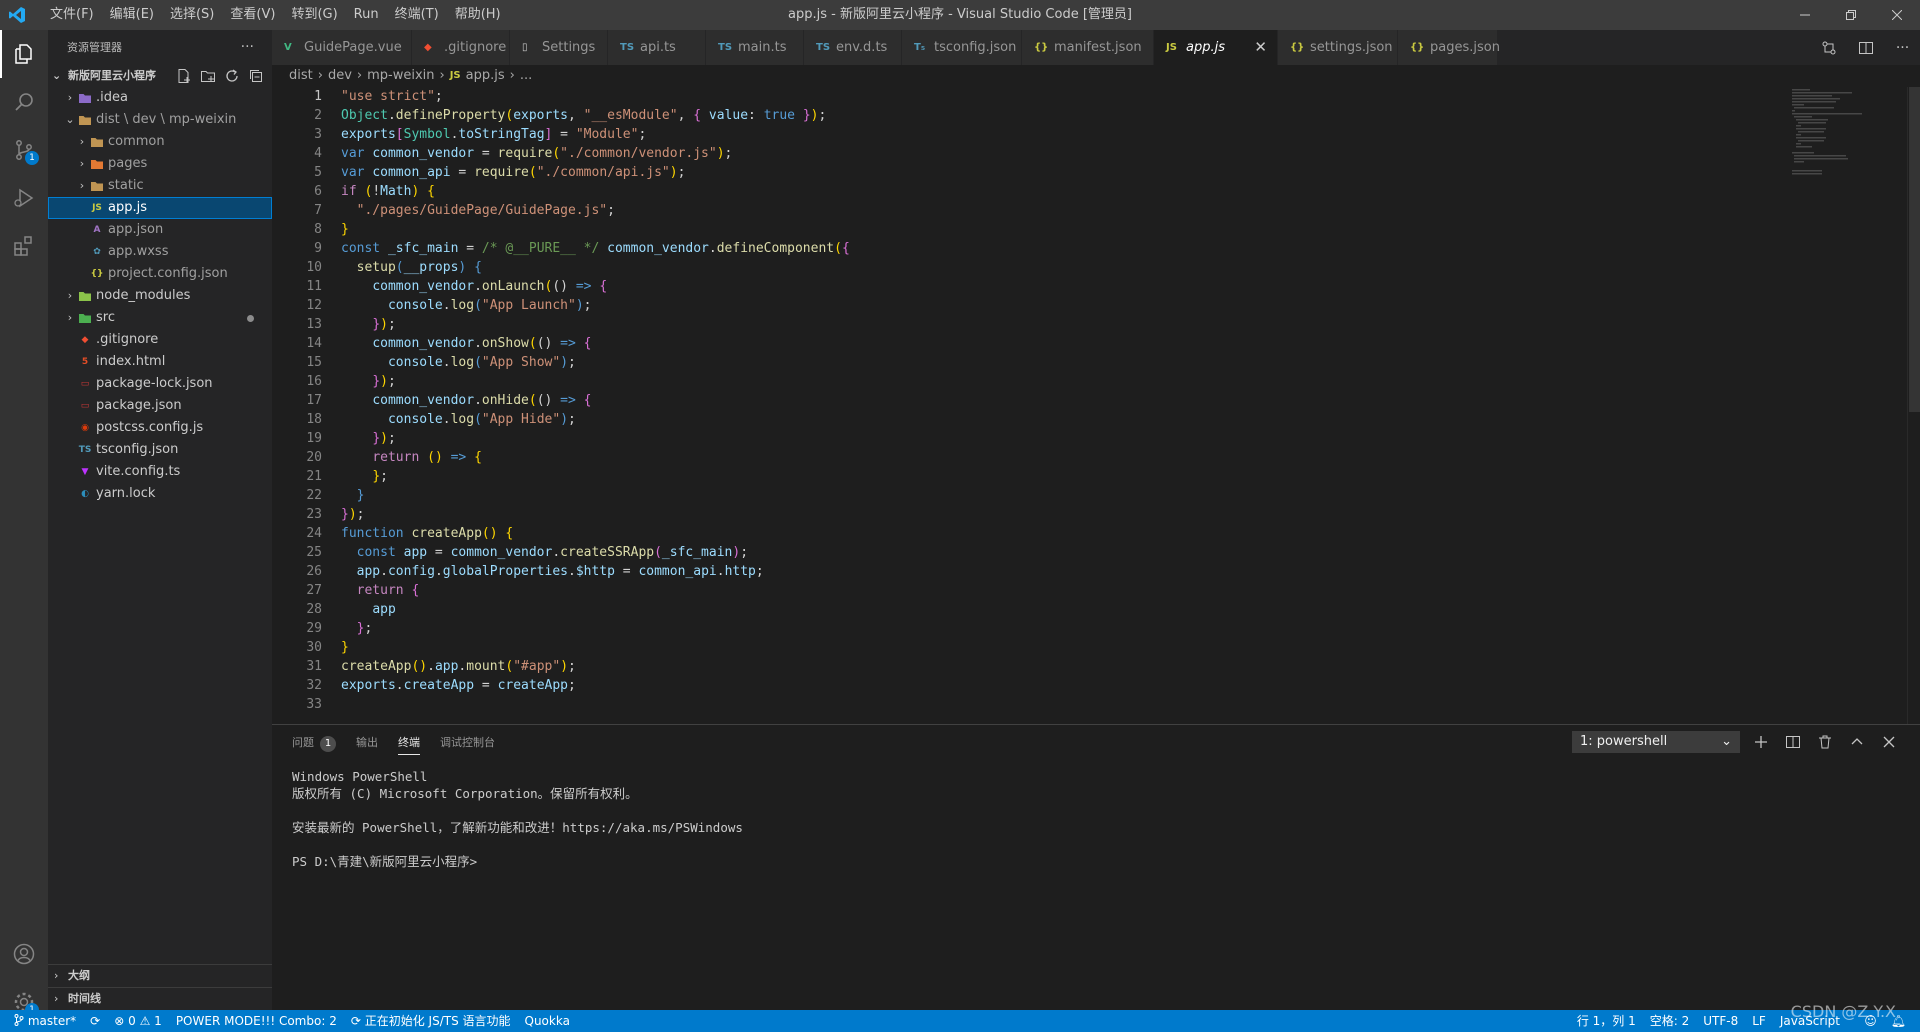  Describe the element at coordinates (256, 76) in the screenshot. I see `collapse-all-icon` at that location.